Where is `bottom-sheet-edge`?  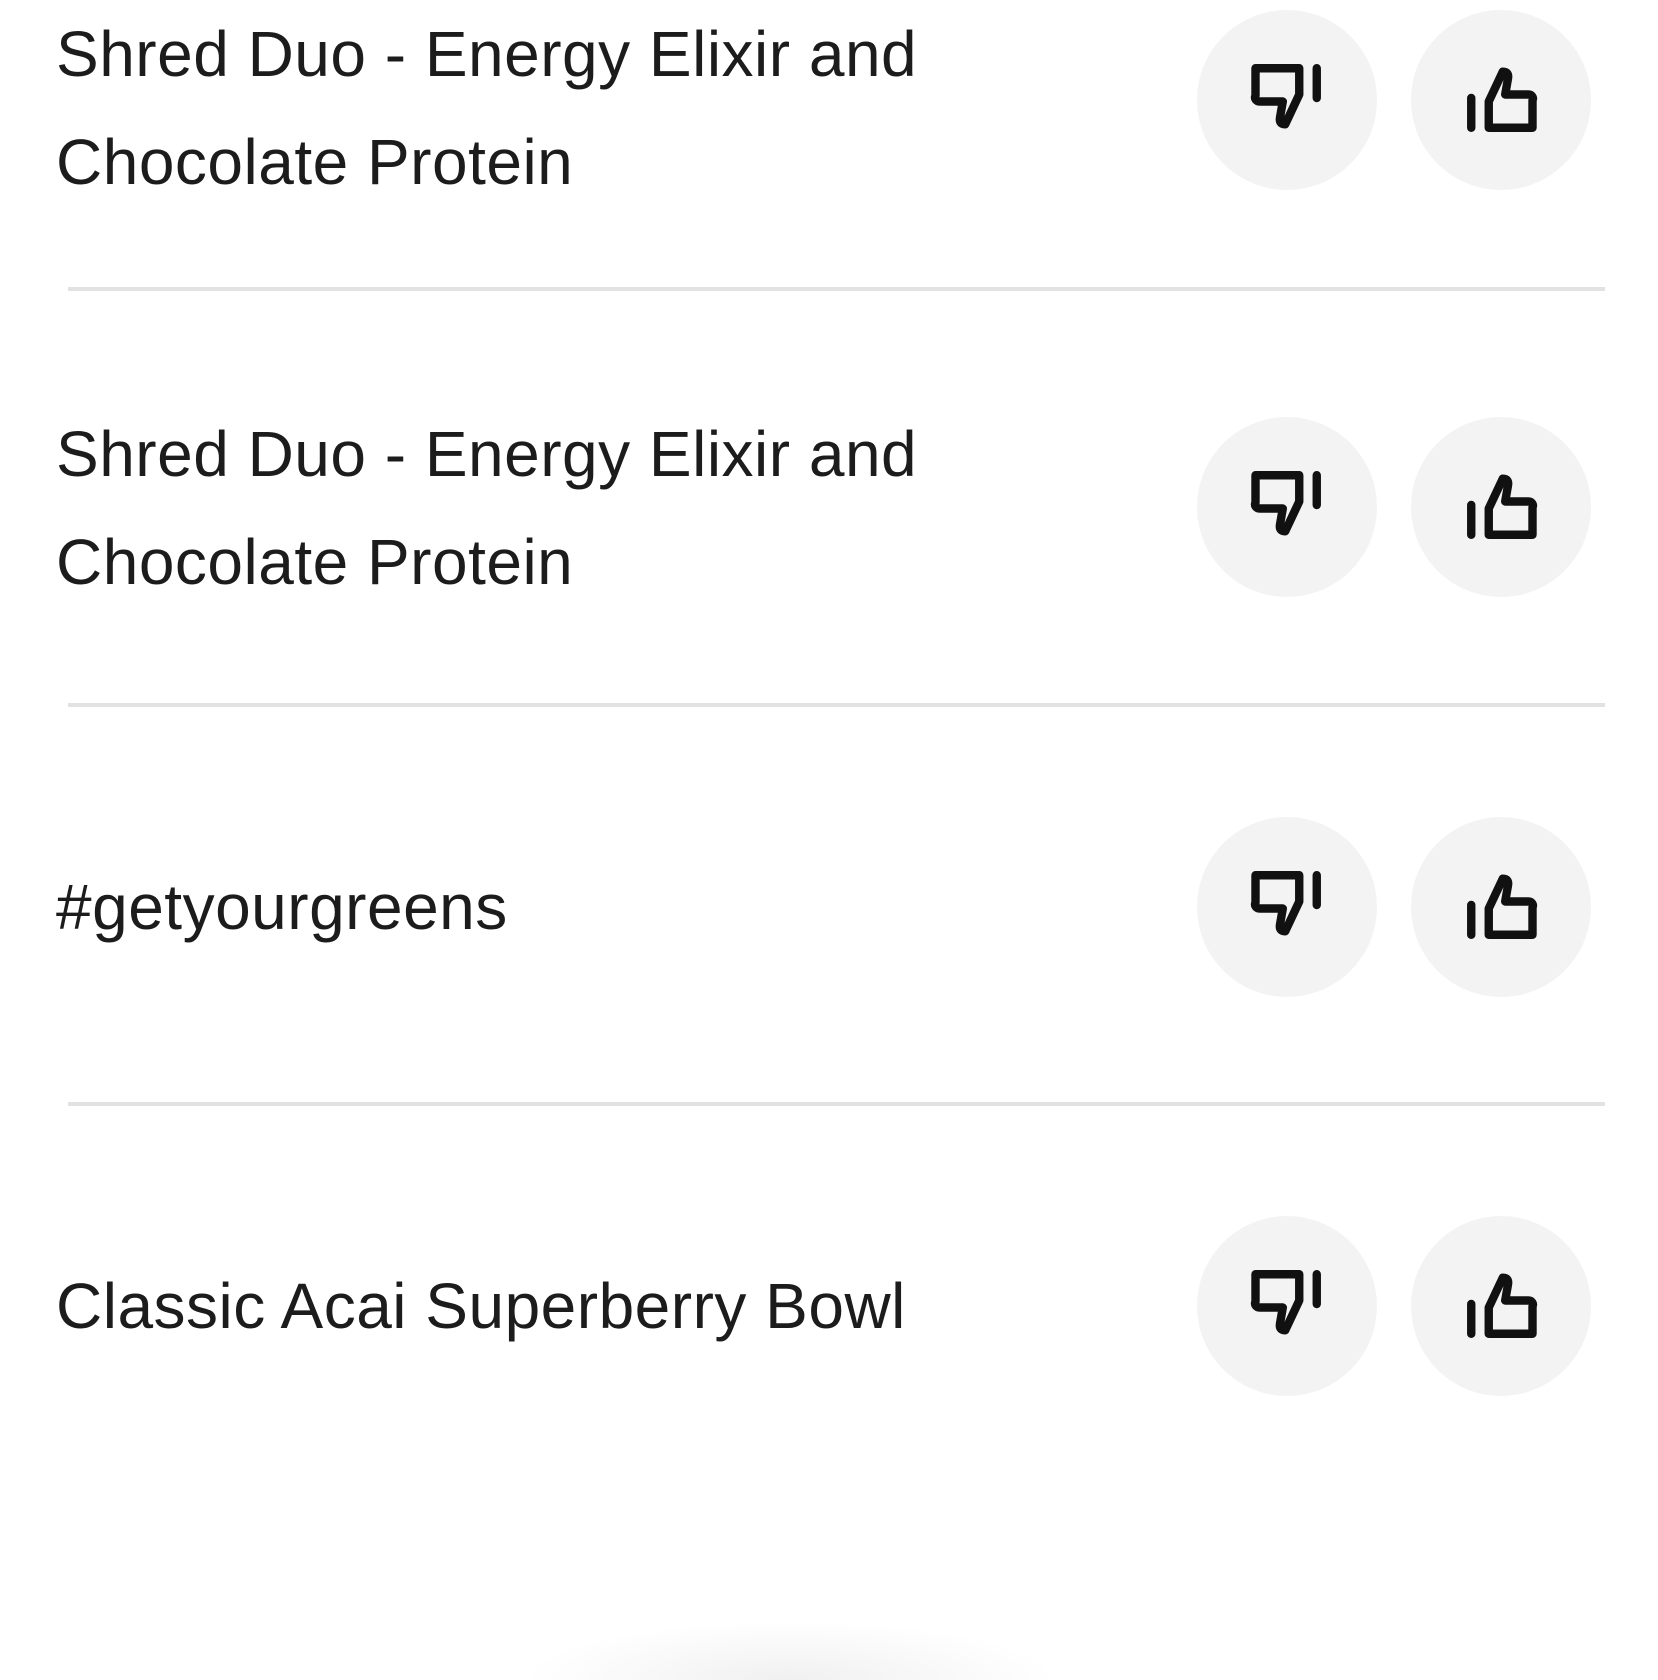
bottom-sheet-edge is located at coordinates (790, 1650).